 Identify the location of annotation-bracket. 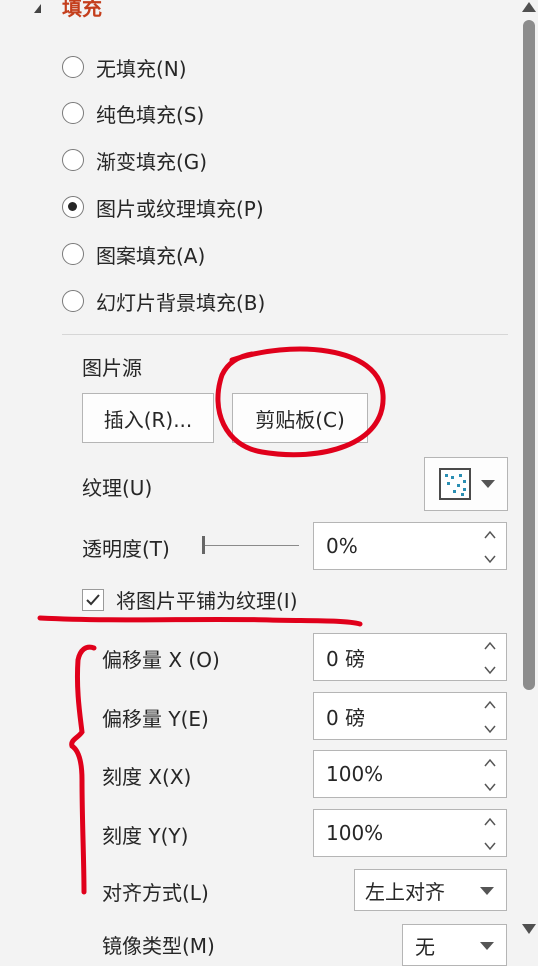
(83, 769).